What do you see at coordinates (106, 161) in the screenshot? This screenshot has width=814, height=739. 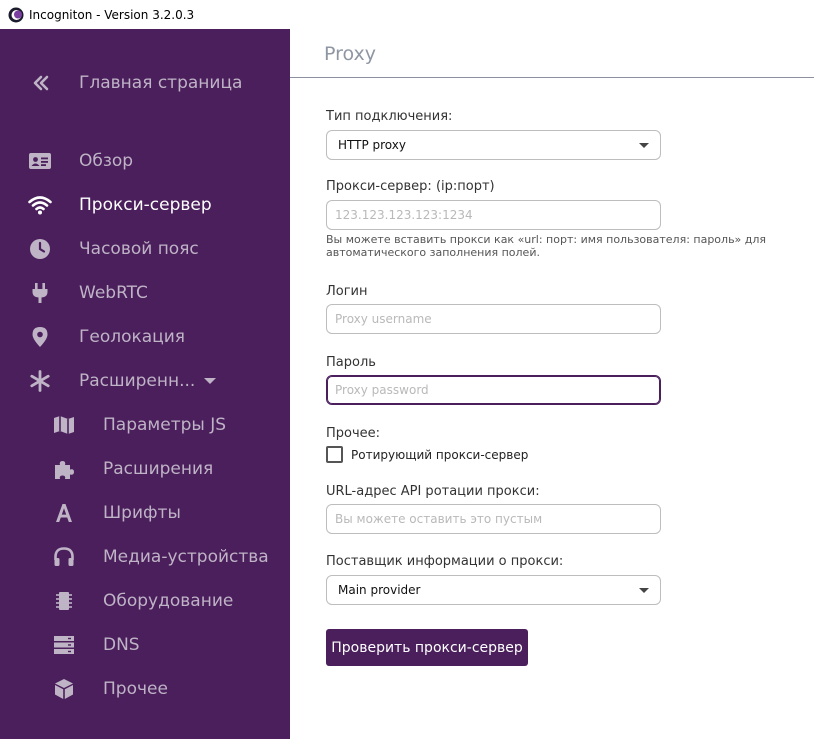 I see `sidebar-item-label: Обзор` at bounding box center [106, 161].